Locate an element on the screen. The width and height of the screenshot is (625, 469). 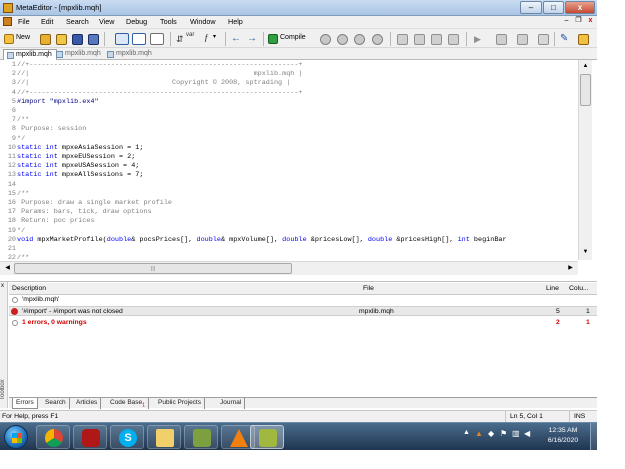
horizontal-scrollbar: ◀ ||| ▶ is located at coordinates (289, 268).